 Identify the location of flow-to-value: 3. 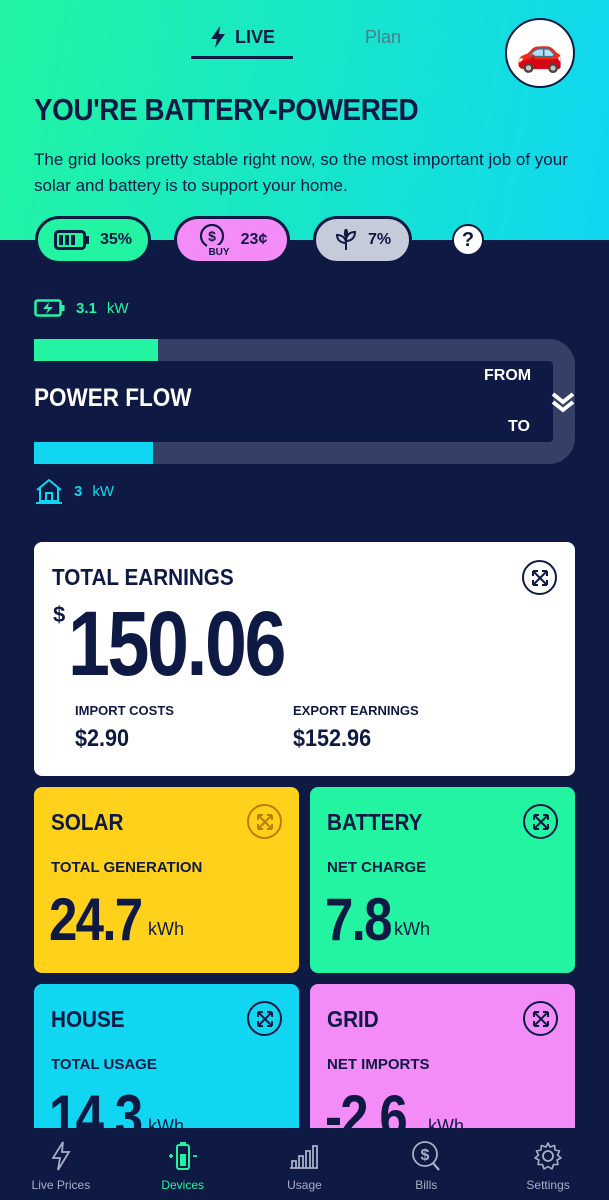
(78, 491).